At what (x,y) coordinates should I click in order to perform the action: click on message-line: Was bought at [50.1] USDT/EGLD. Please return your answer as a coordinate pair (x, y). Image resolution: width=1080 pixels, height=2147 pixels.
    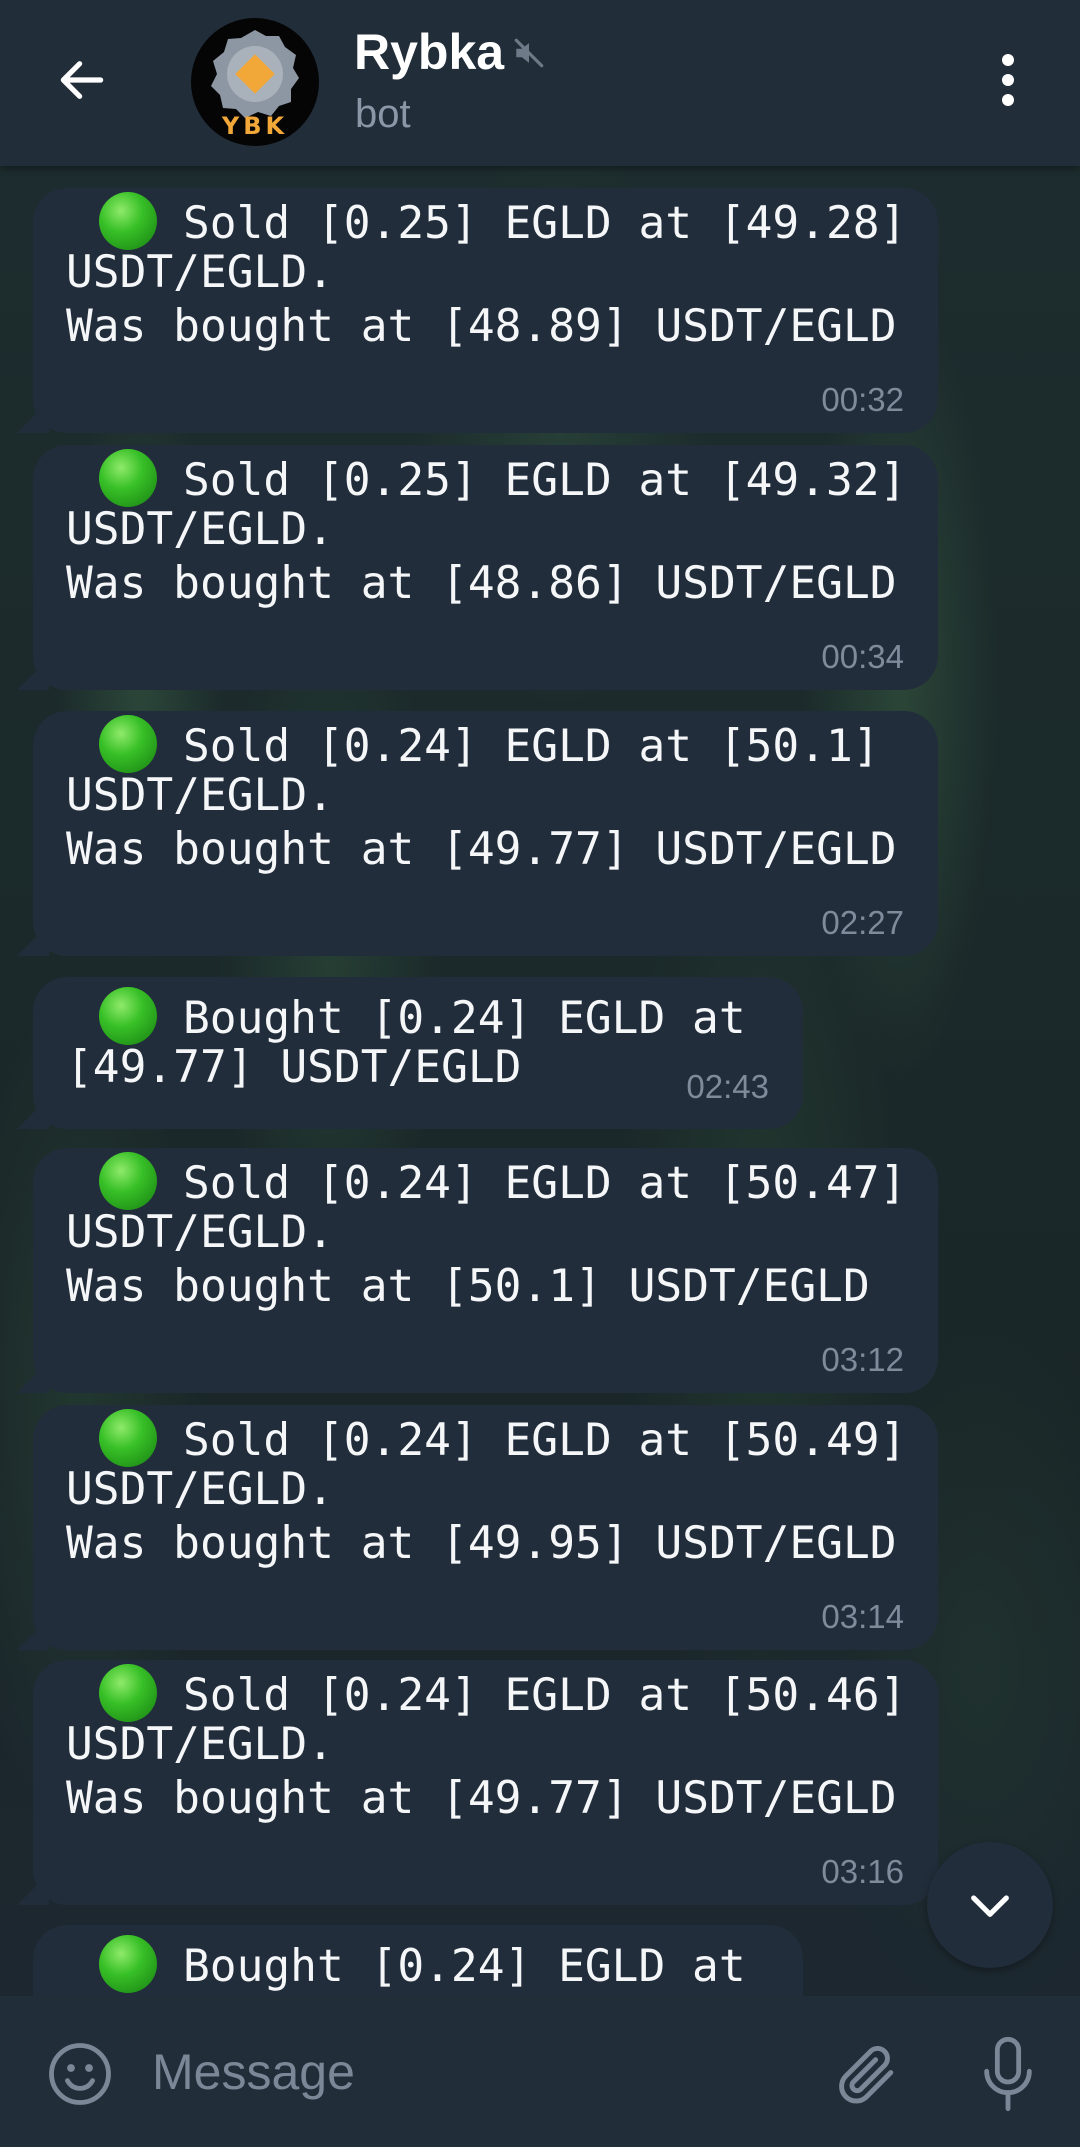
    Looking at the image, I should click on (468, 1286).